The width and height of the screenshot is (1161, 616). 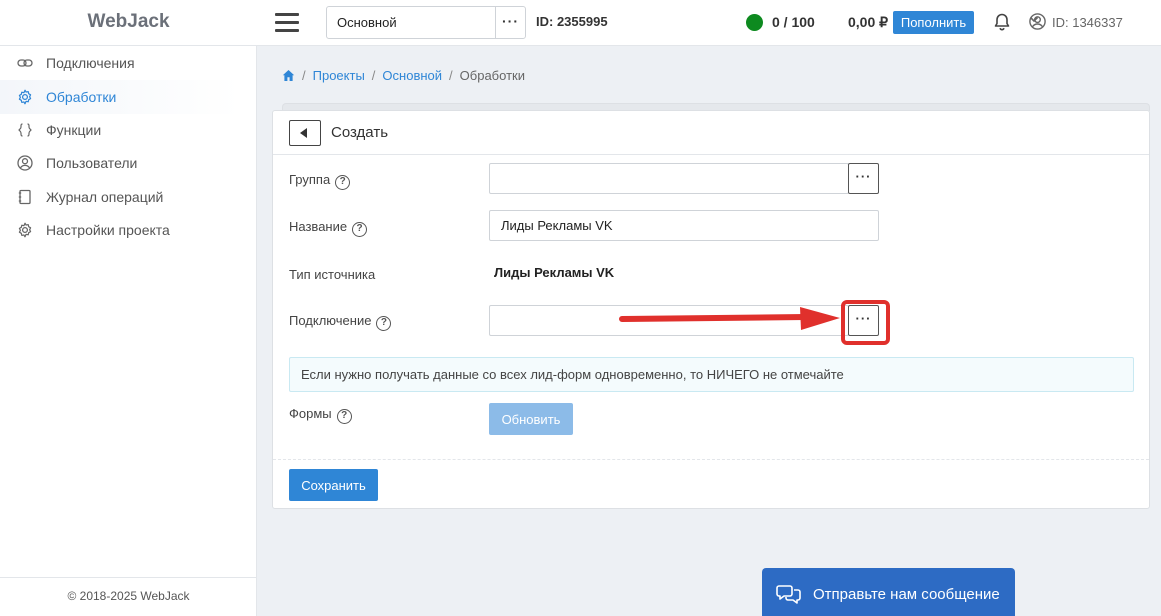 I want to click on card-footer: Сохранить, so click(x=711, y=484).